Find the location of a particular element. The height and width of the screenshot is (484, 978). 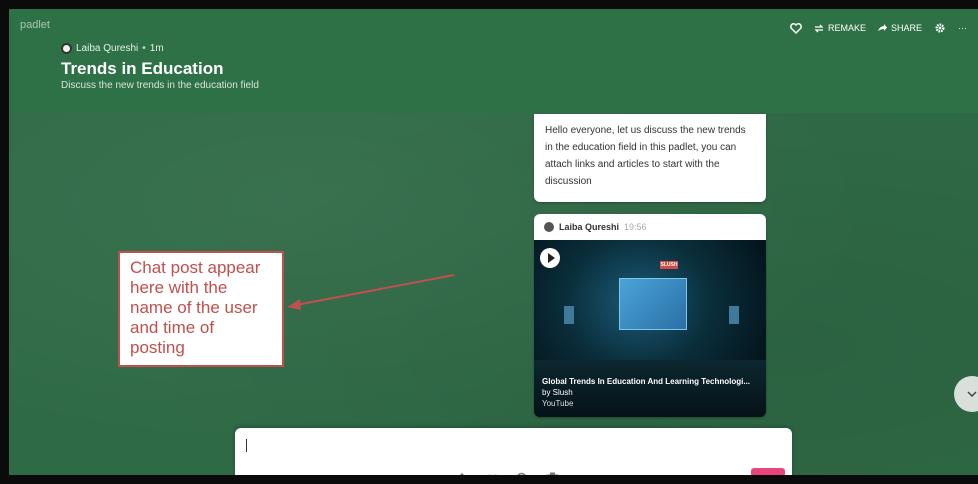

heart-icon is located at coordinates (796, 28).